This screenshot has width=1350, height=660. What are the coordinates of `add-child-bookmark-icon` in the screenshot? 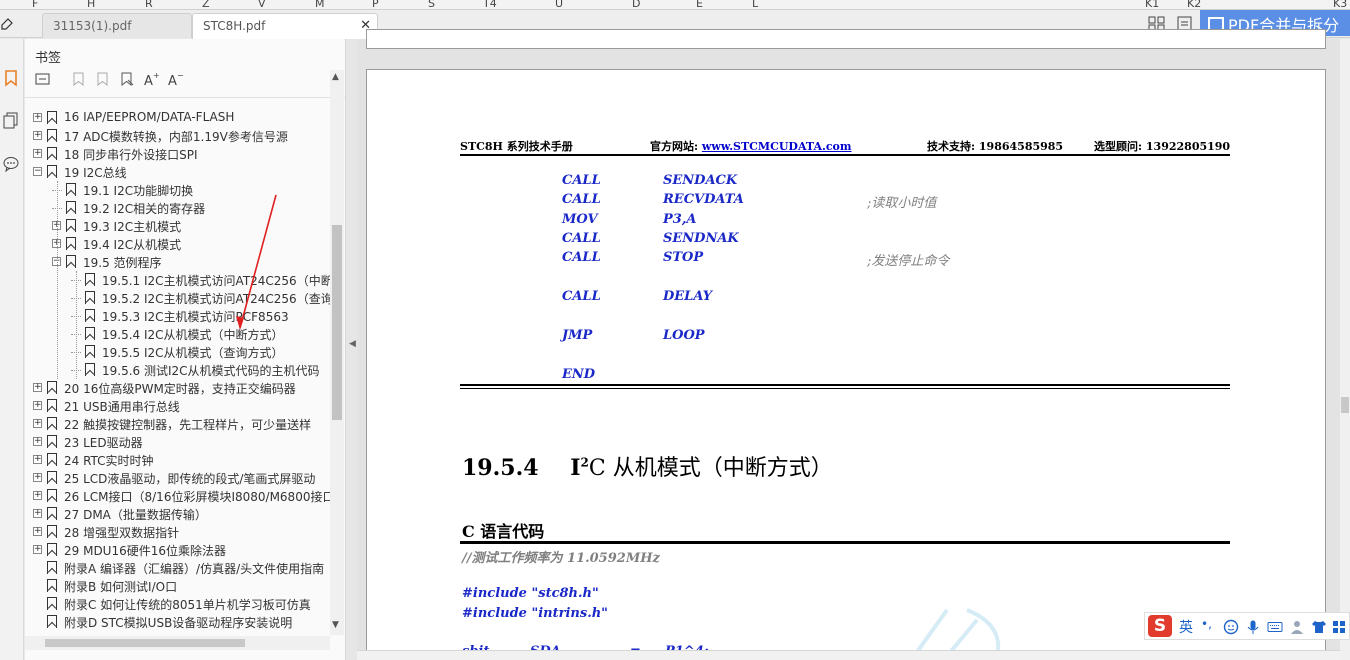 It's located at (103, 79).